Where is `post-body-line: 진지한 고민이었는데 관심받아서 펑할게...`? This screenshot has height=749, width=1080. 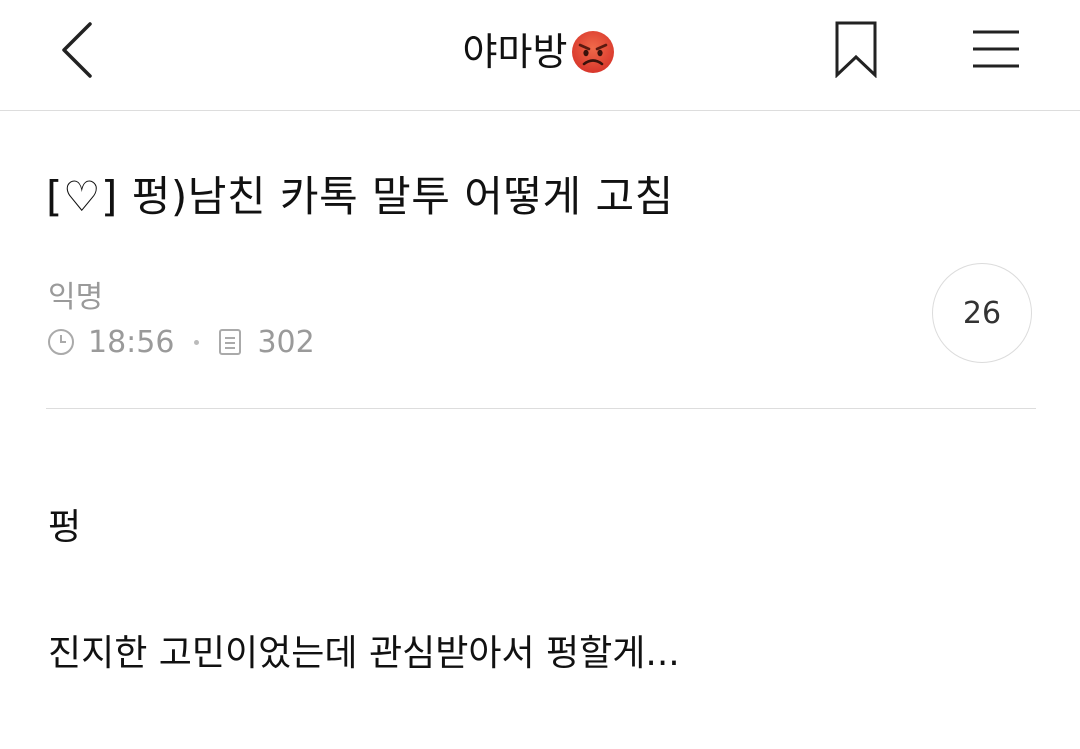
post-body-line: 진지한 고민이었는데 관심받아서 펑할게... is located at coordinates (364, 653).